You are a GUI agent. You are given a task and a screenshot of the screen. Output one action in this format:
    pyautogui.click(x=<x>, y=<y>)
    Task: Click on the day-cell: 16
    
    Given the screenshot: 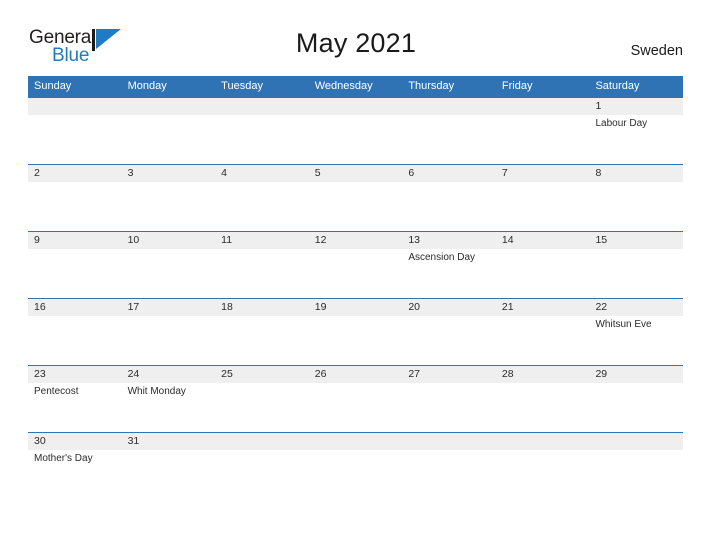 What is the action you would take?
    pyautogui.click(x=75, y=332)
    